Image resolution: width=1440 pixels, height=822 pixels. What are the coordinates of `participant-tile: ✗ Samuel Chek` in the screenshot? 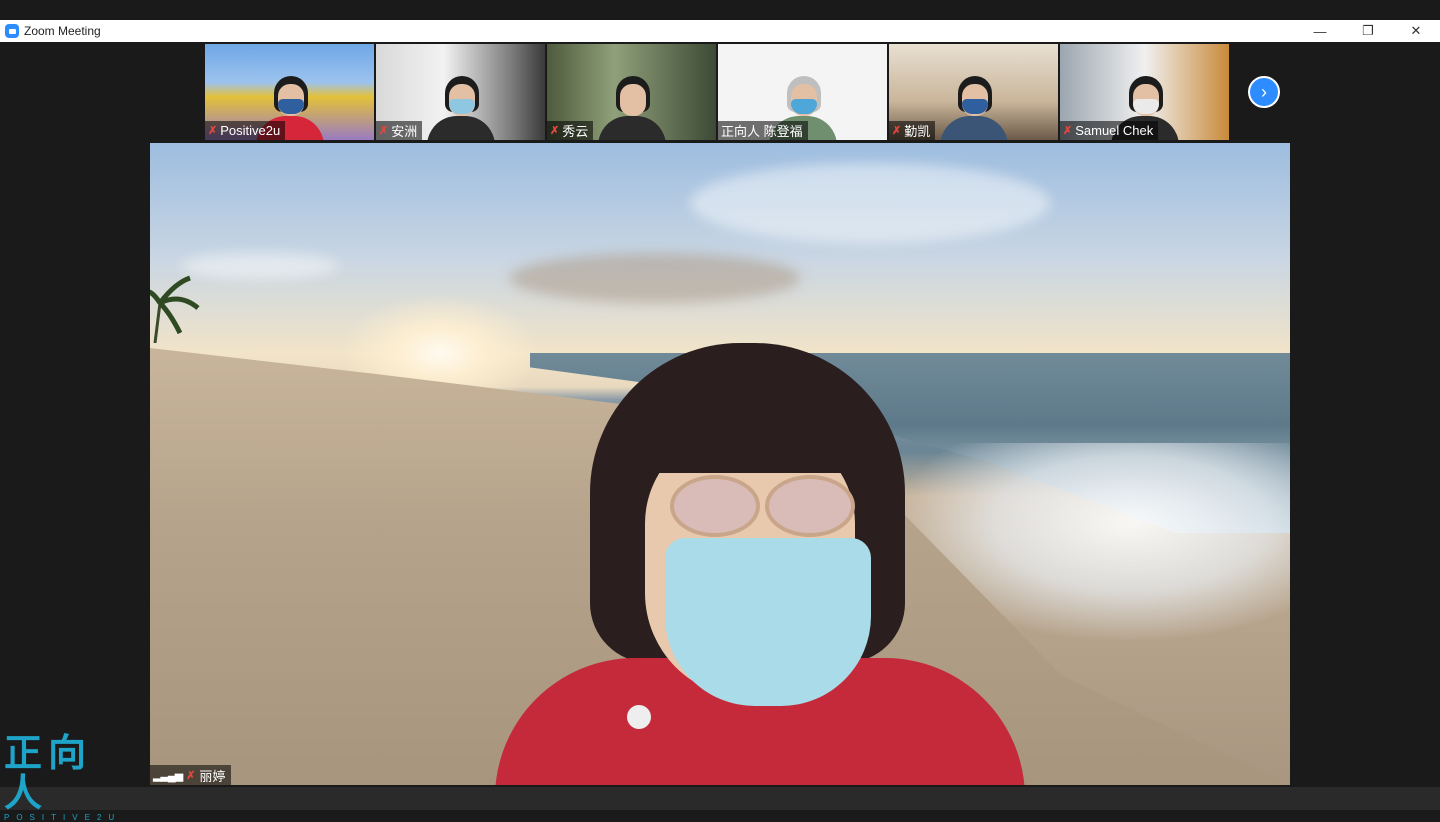 It's located at (1144, 92).